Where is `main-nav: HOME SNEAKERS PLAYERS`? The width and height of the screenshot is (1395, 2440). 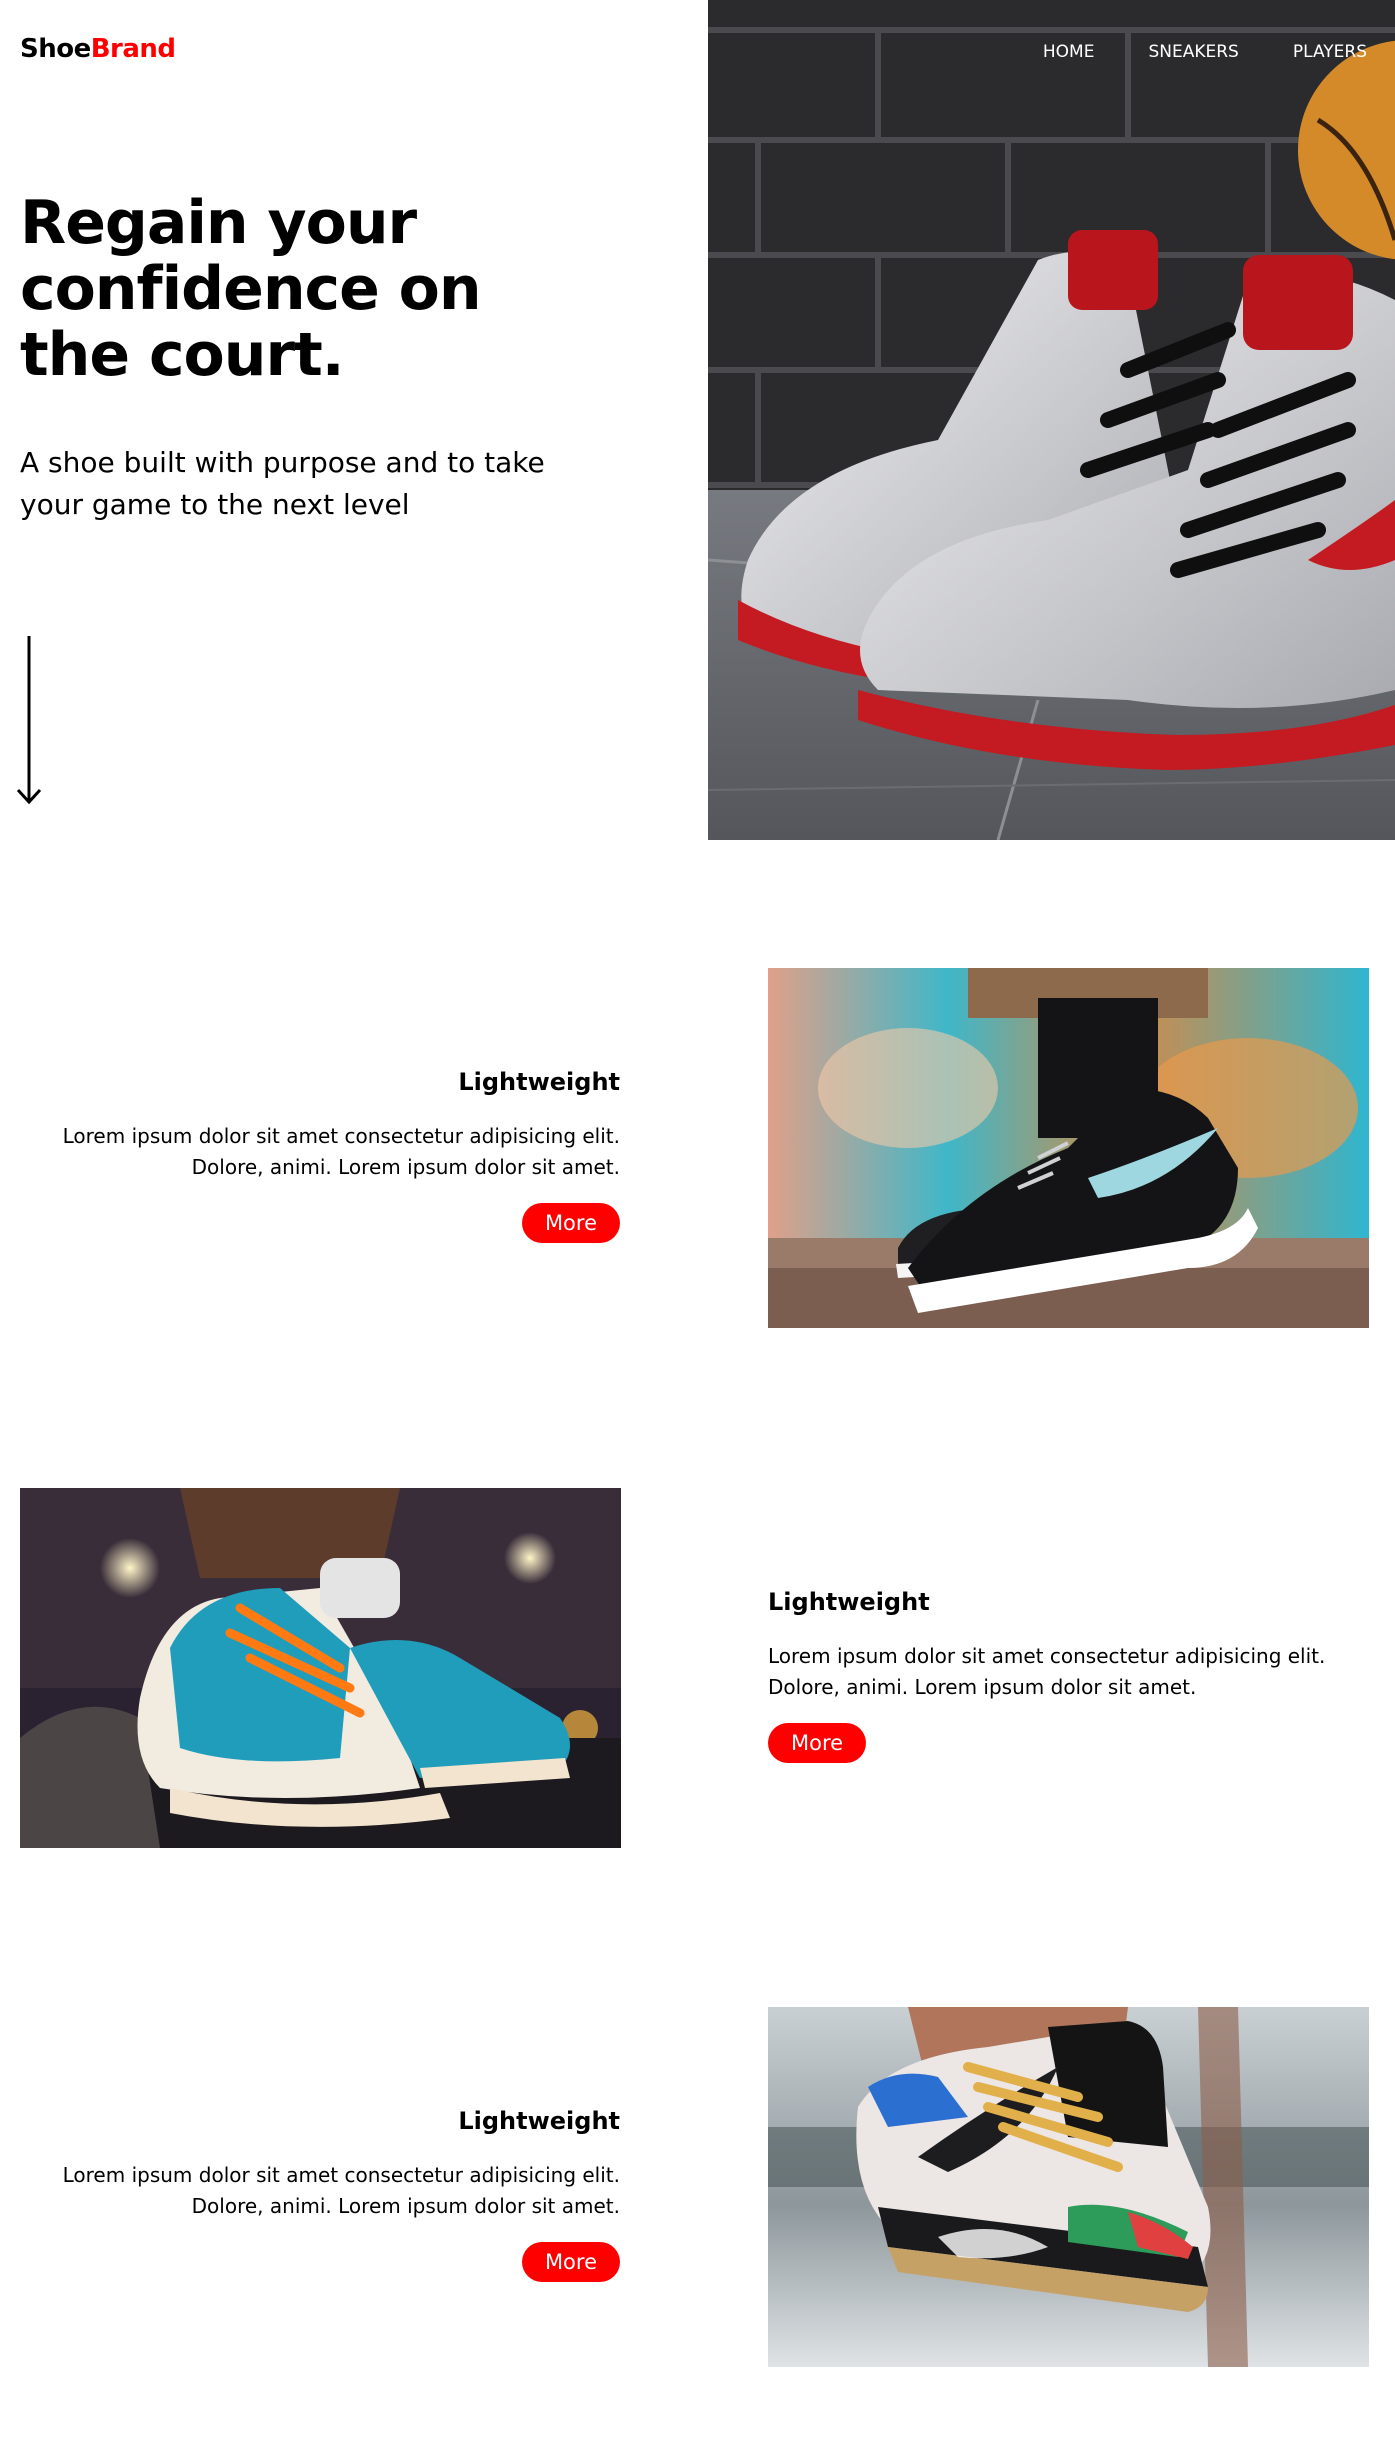
main-nav: HOME SNEAKERS PLAYERS is located at coordinates (1205, 52).